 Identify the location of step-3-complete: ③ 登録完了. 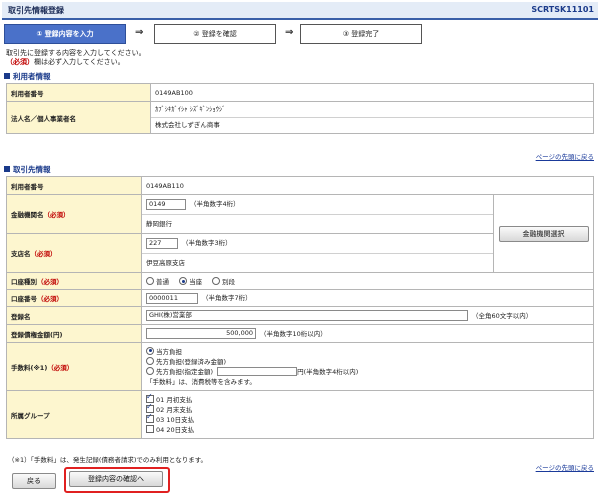
(361, 34).